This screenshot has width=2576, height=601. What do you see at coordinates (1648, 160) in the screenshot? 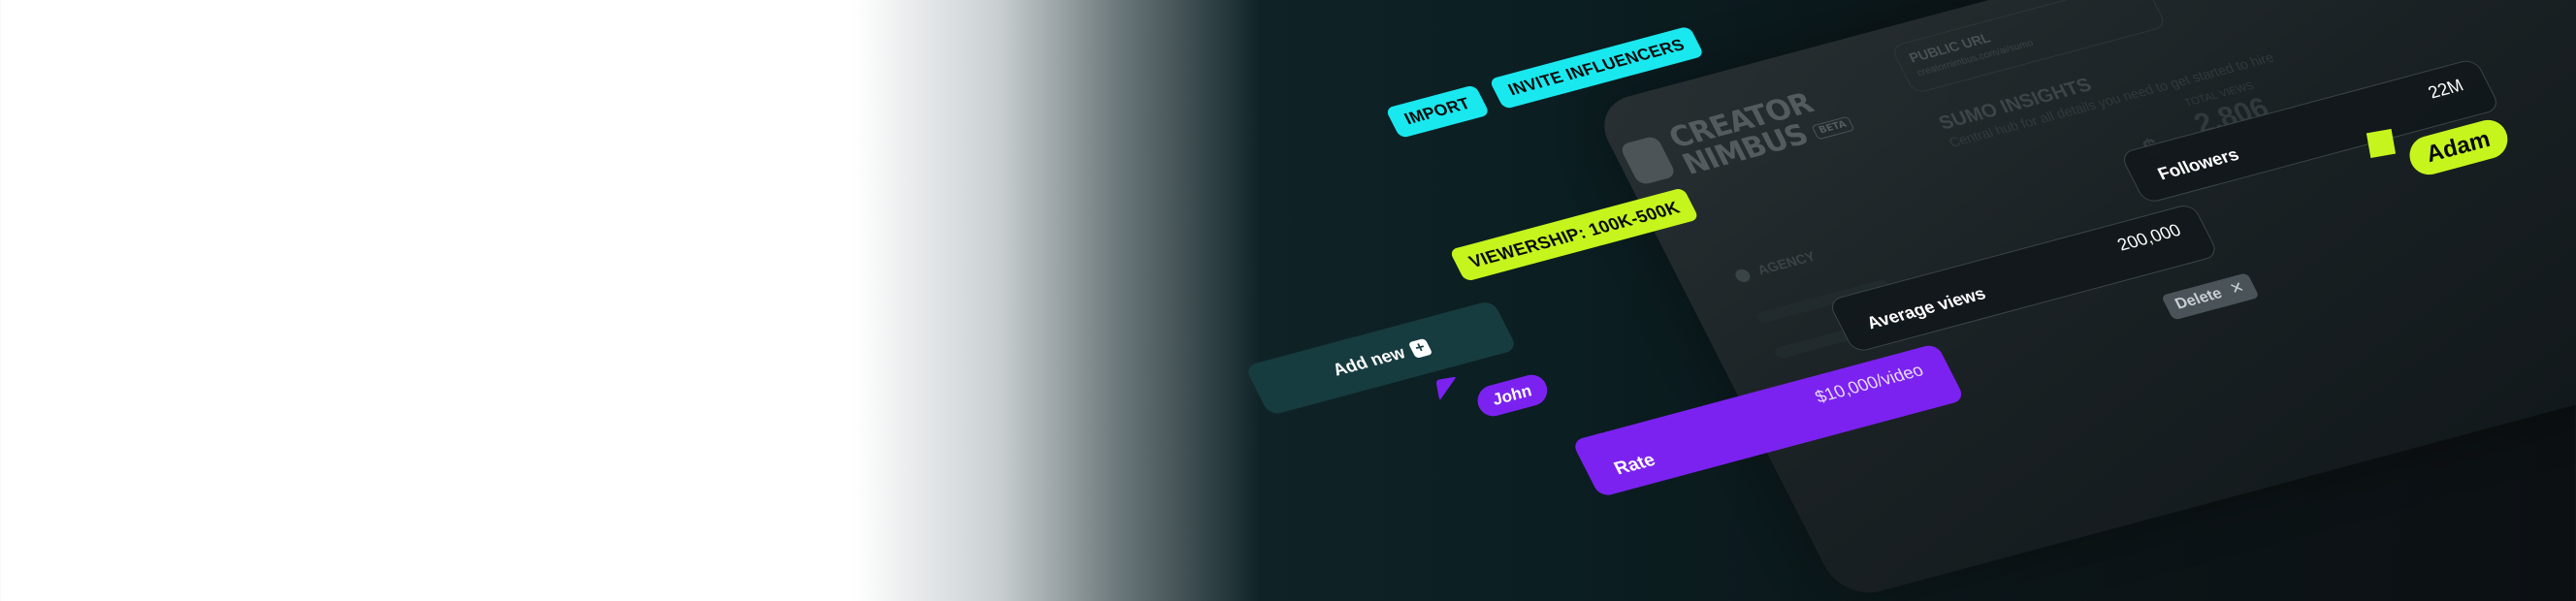
I see `logo-mark-icon` at bounding box center [1648, 160].